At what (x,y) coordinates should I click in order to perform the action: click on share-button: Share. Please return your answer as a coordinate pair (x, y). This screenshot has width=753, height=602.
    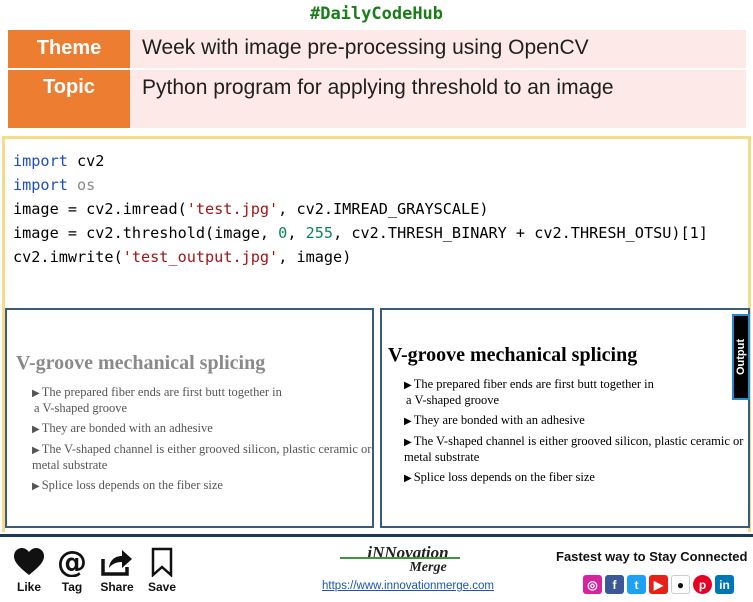
    Looking at the image, I should click on (117, 570).